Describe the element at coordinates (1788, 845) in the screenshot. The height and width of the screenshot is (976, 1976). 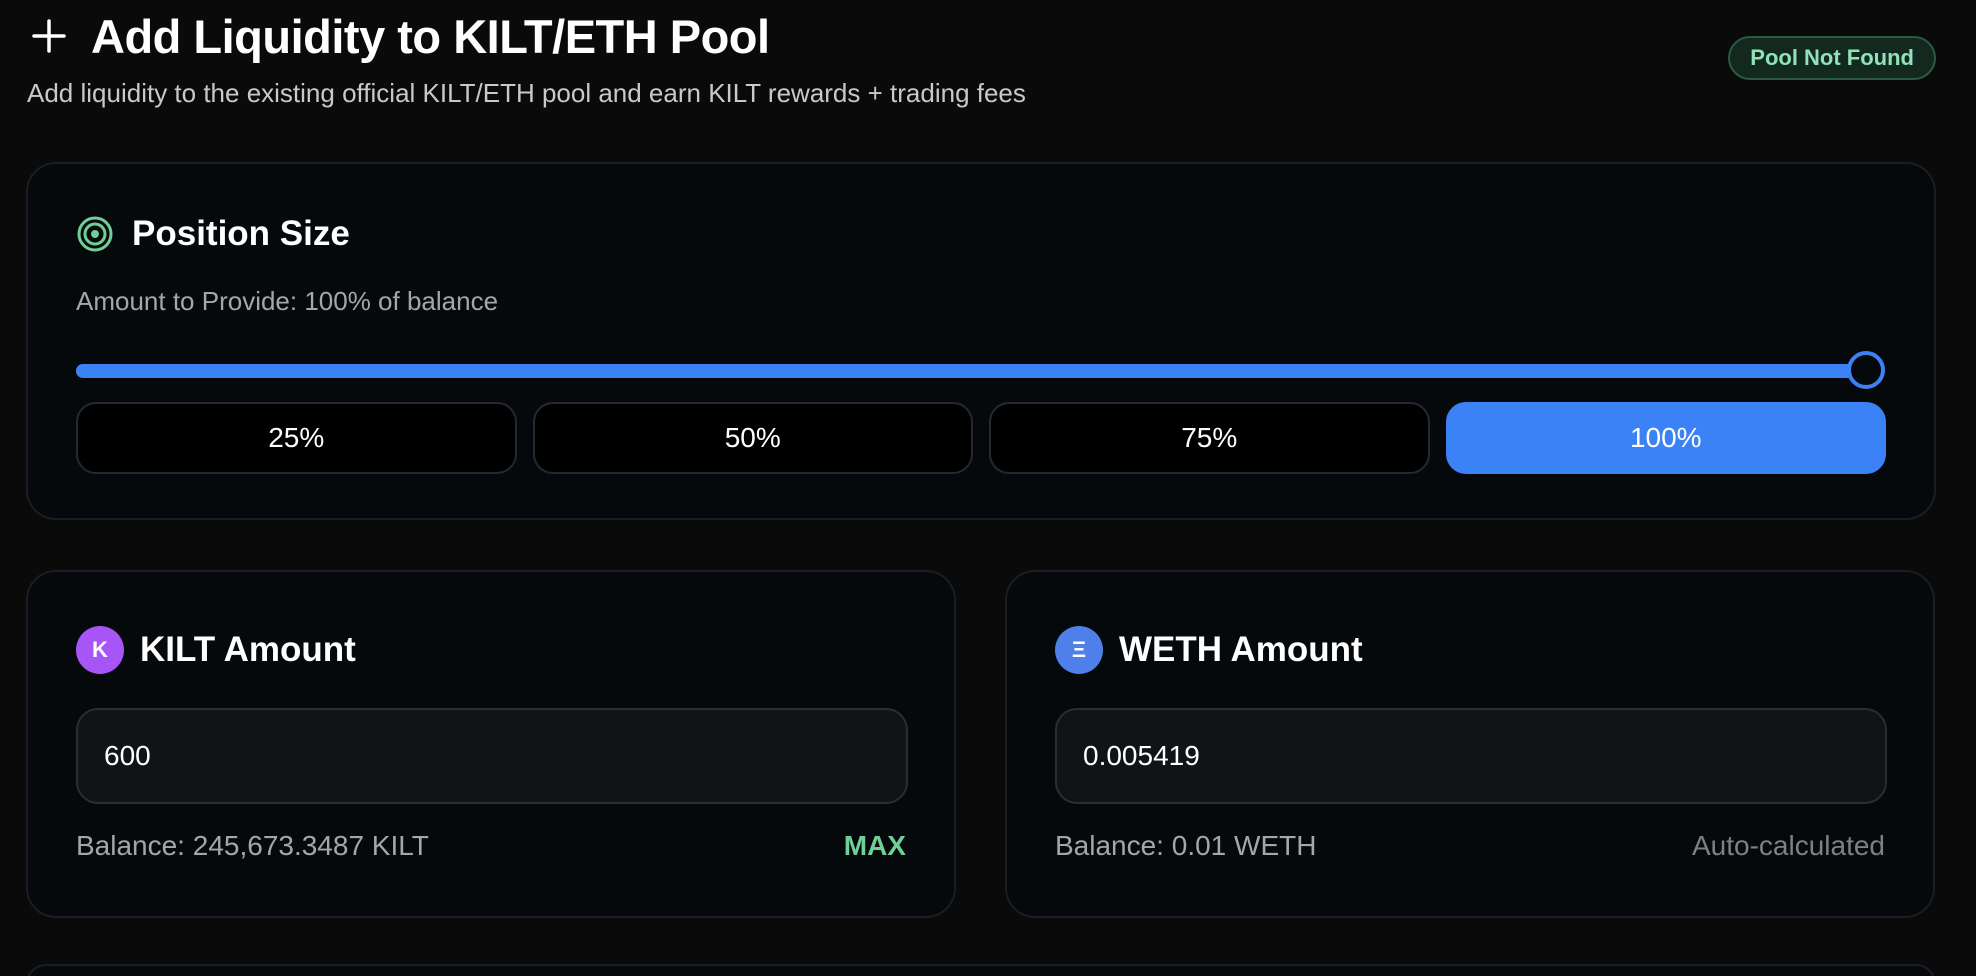
I see `auto-calculated-note: Auto-calculated` at that location.